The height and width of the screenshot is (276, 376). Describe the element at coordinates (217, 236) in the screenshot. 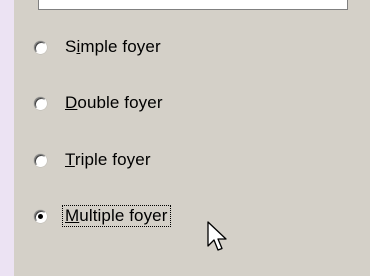

I see `mouse-pointer-icon` at that location.